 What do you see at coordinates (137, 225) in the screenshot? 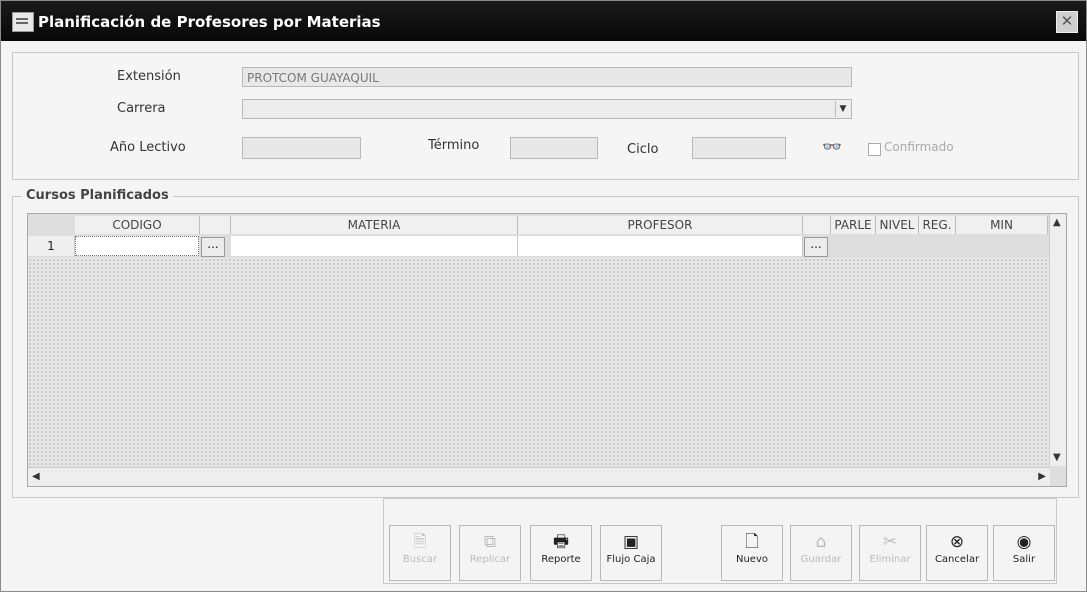
I see `column-header-codigo: CODIGO` at bounding box center [137, 225].